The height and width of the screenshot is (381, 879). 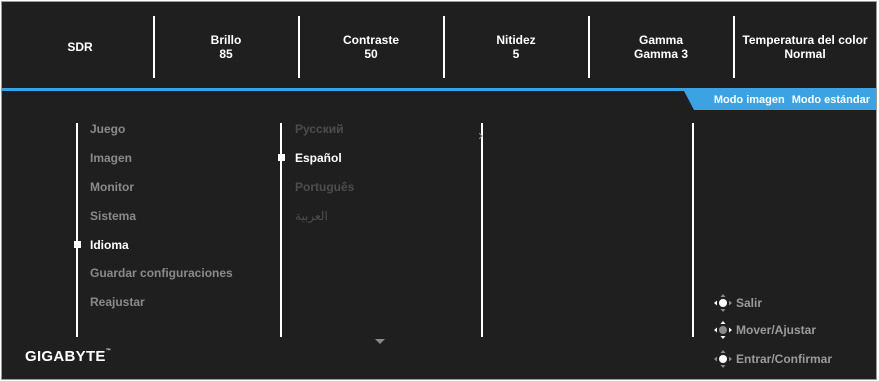 I want to click on status-color-temperature-value: Normal, so click(x=805, y=54).